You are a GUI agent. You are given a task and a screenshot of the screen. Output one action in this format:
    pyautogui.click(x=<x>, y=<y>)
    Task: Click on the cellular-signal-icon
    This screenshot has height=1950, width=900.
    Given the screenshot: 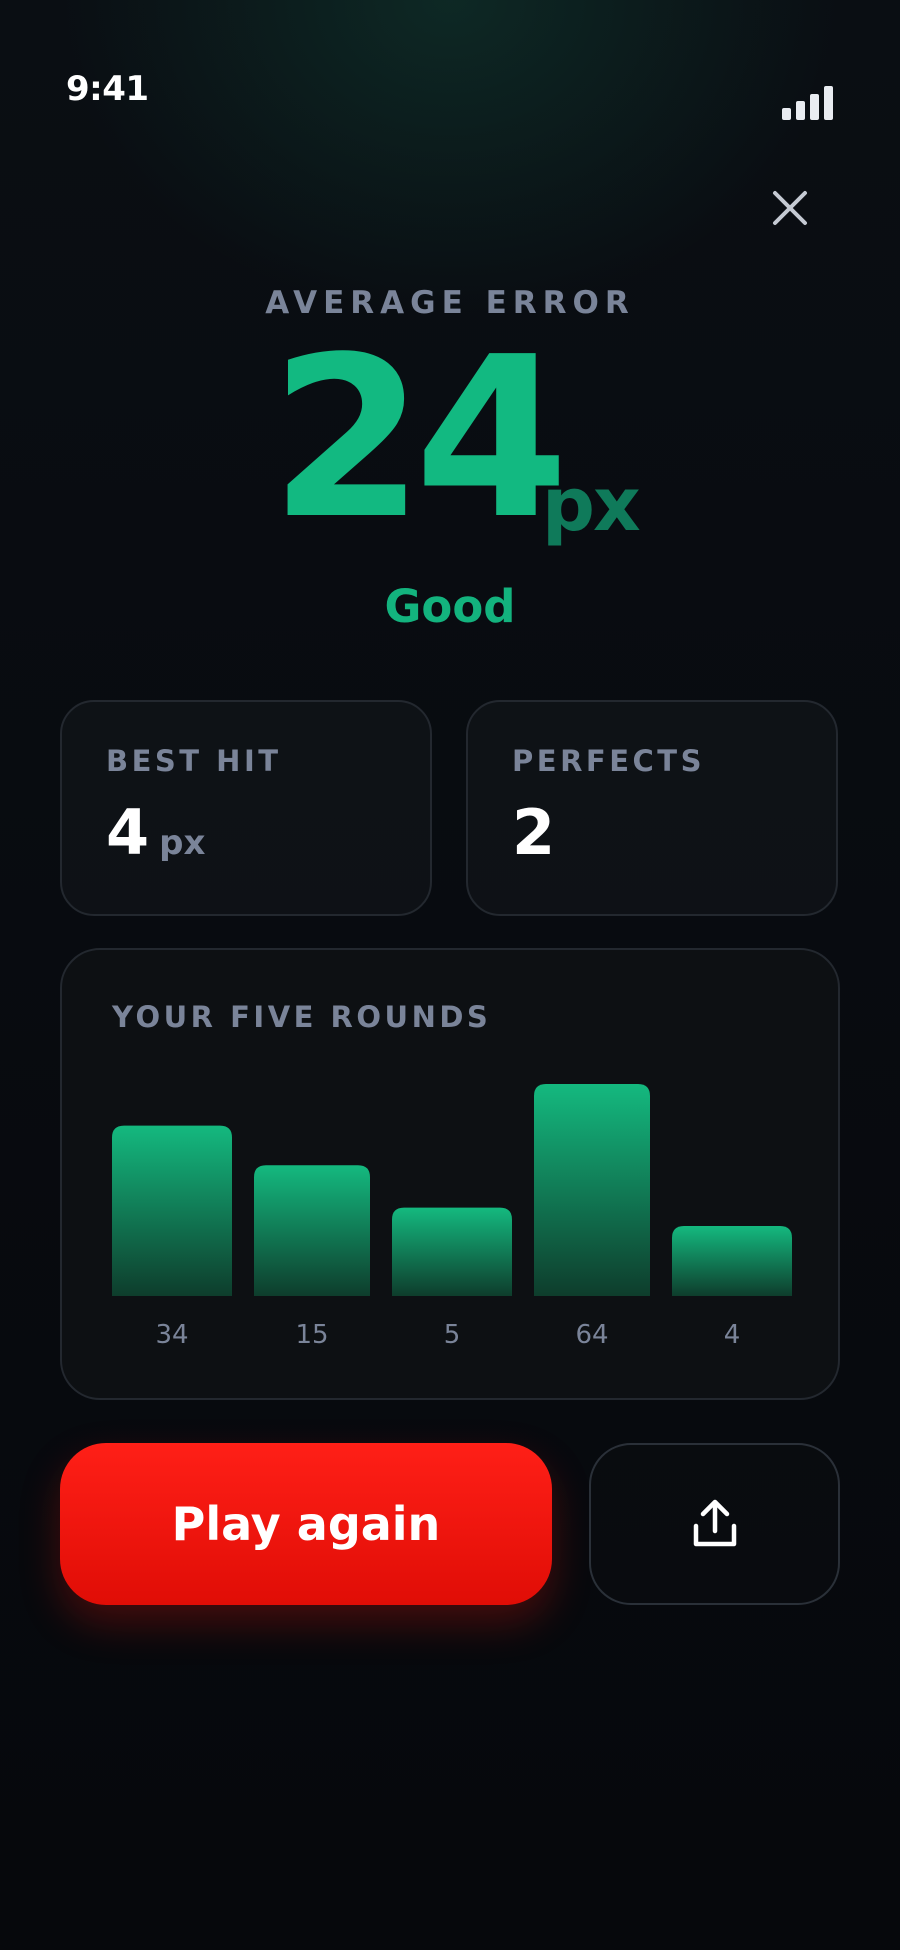 What is the action you would take?
    pyautogui.click(x=808, y=103)
    